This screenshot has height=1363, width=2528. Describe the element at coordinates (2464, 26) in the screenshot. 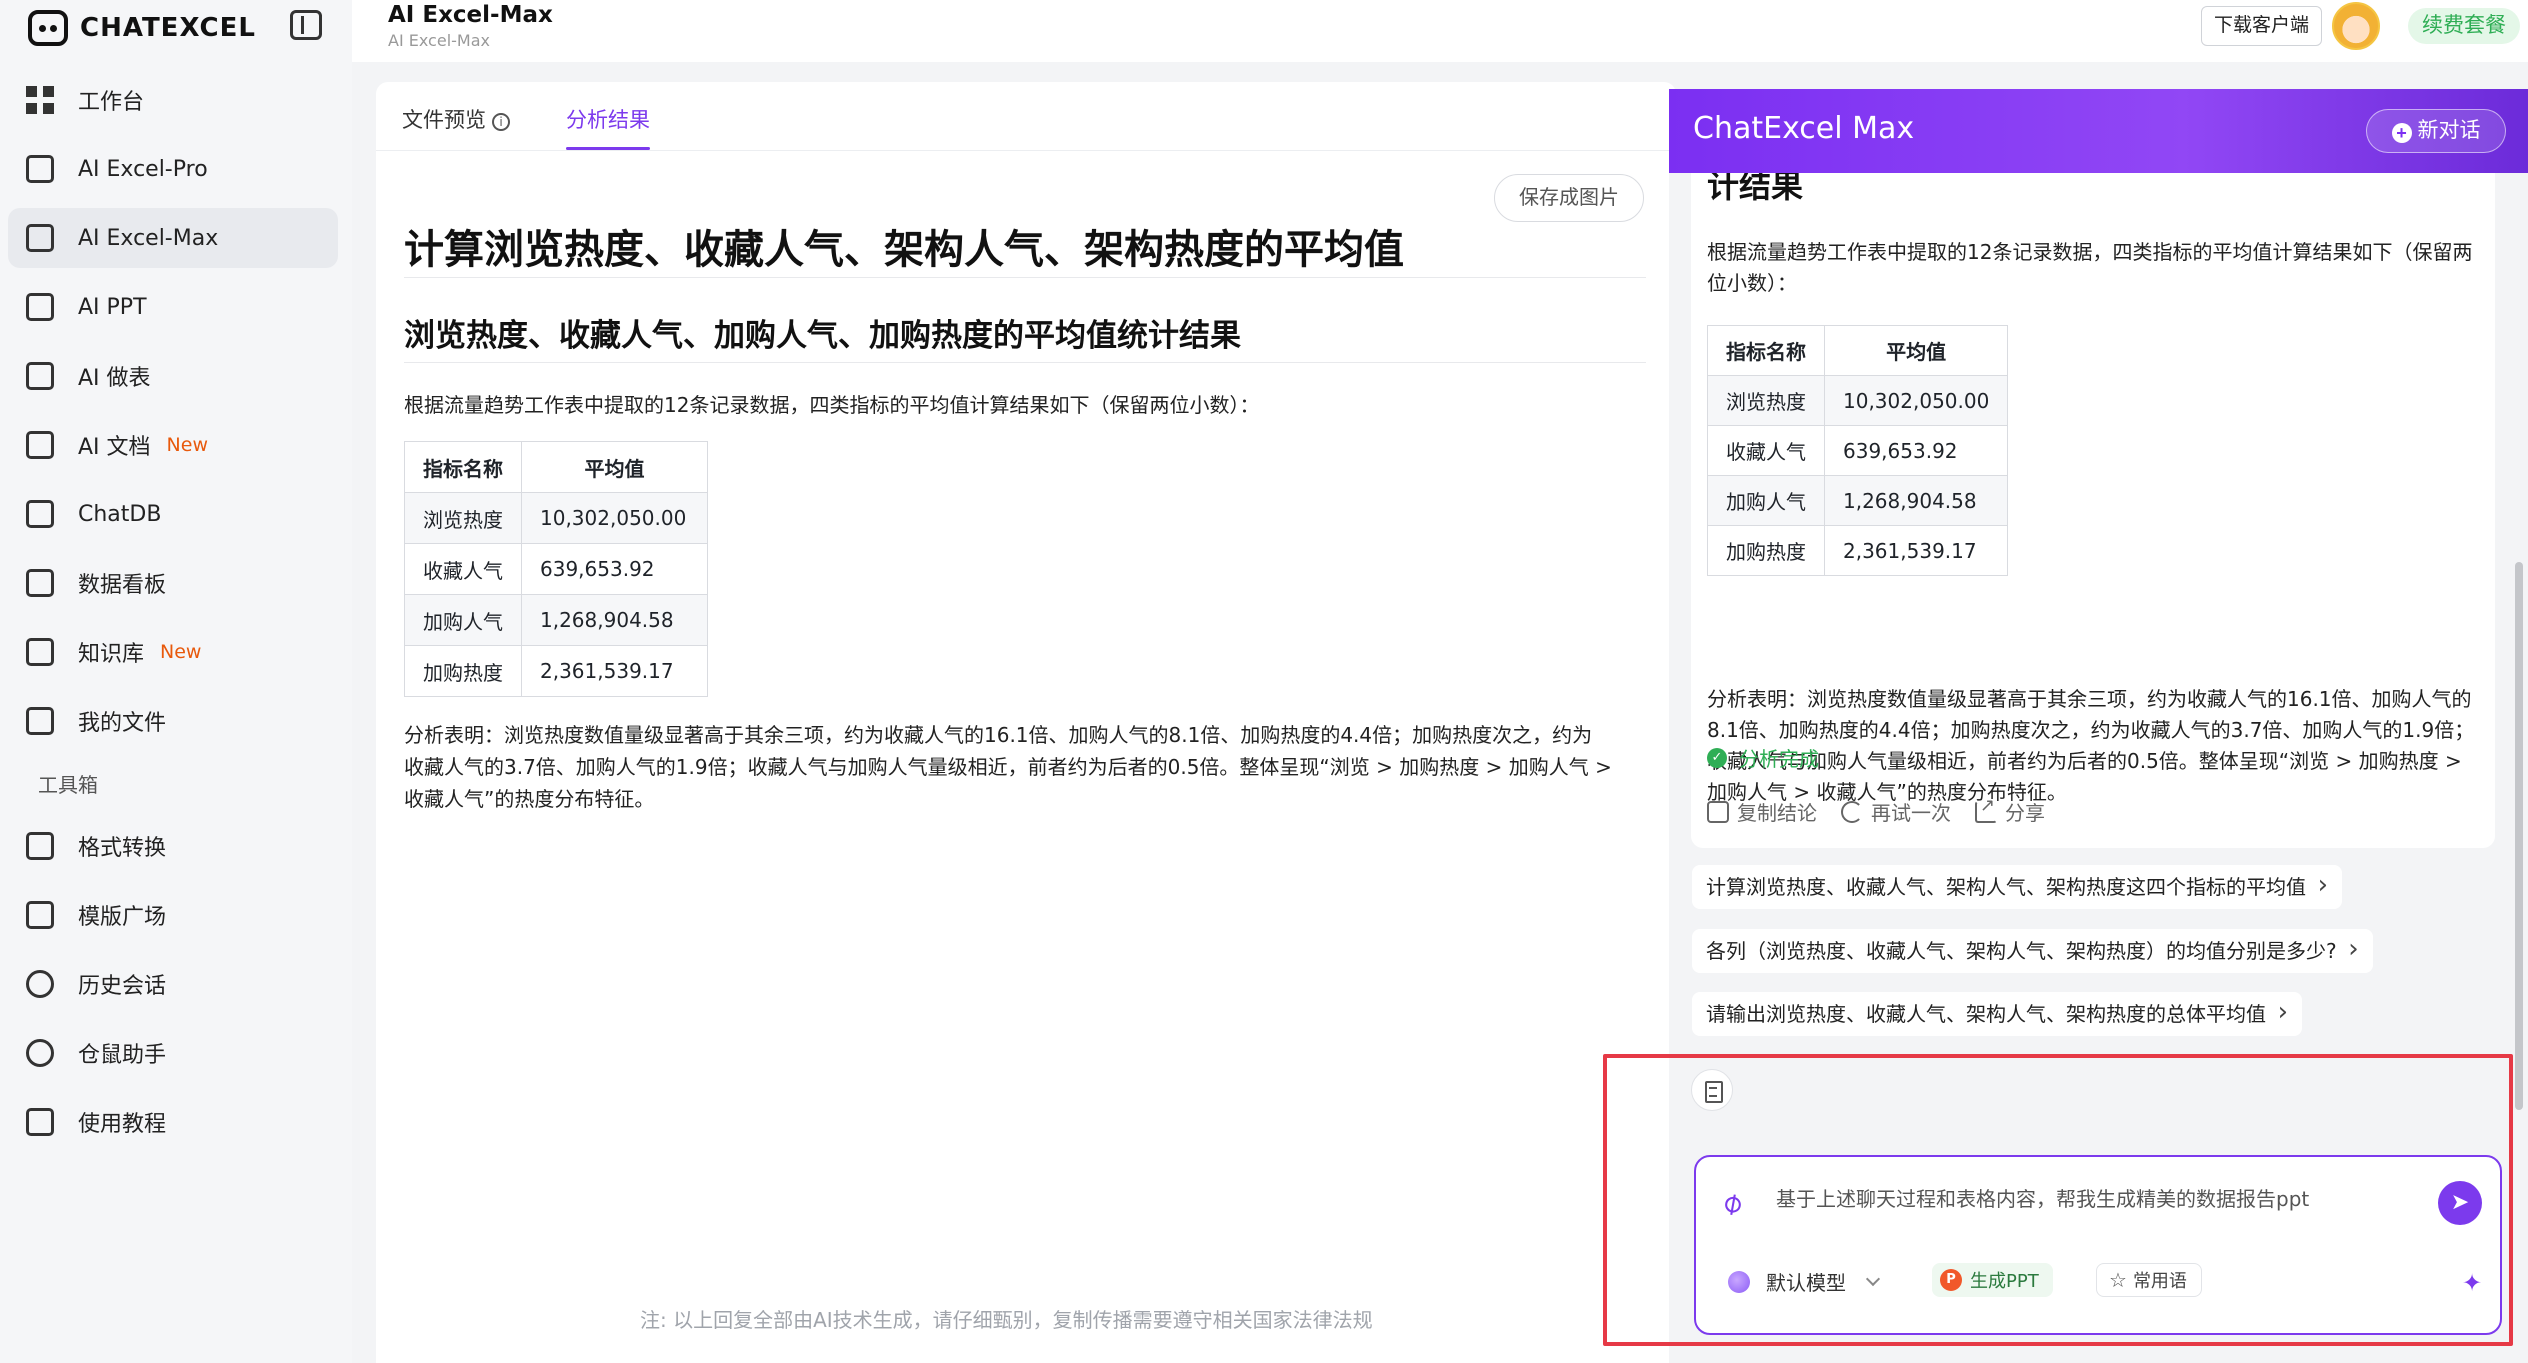

I see `renew-plan-button: 续费套餐` at that location.